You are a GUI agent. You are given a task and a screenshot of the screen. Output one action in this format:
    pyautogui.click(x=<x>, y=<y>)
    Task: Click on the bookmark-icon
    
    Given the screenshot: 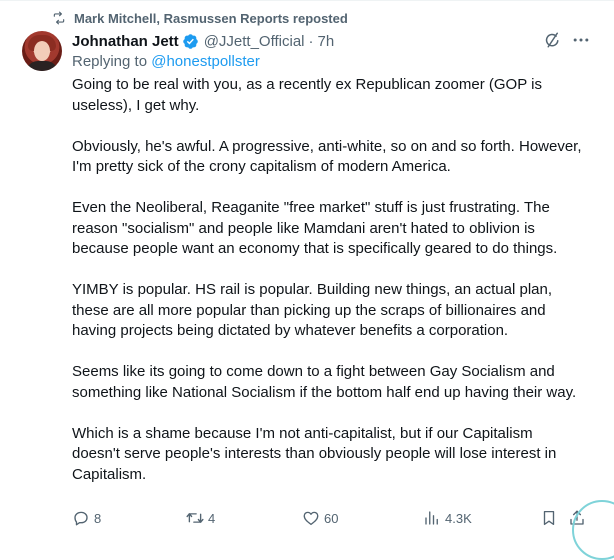 What is the action you would take?
    pyautogui.click(x=549, y=518)
    